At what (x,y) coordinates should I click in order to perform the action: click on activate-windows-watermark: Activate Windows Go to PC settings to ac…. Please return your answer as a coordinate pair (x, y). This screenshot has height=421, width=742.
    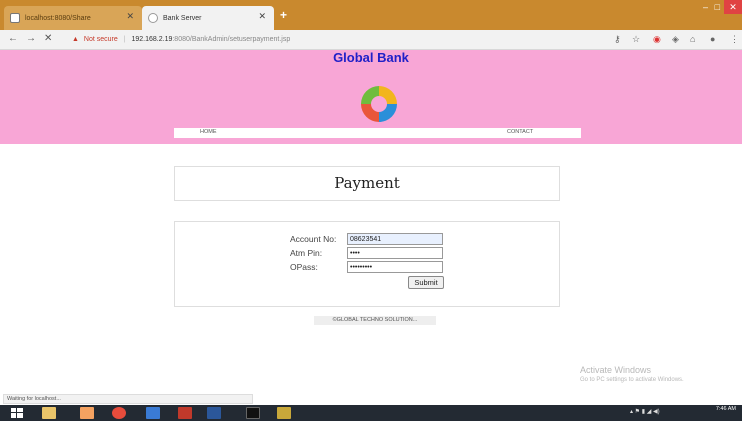
    Looking at the image, I should click on (632, 374).